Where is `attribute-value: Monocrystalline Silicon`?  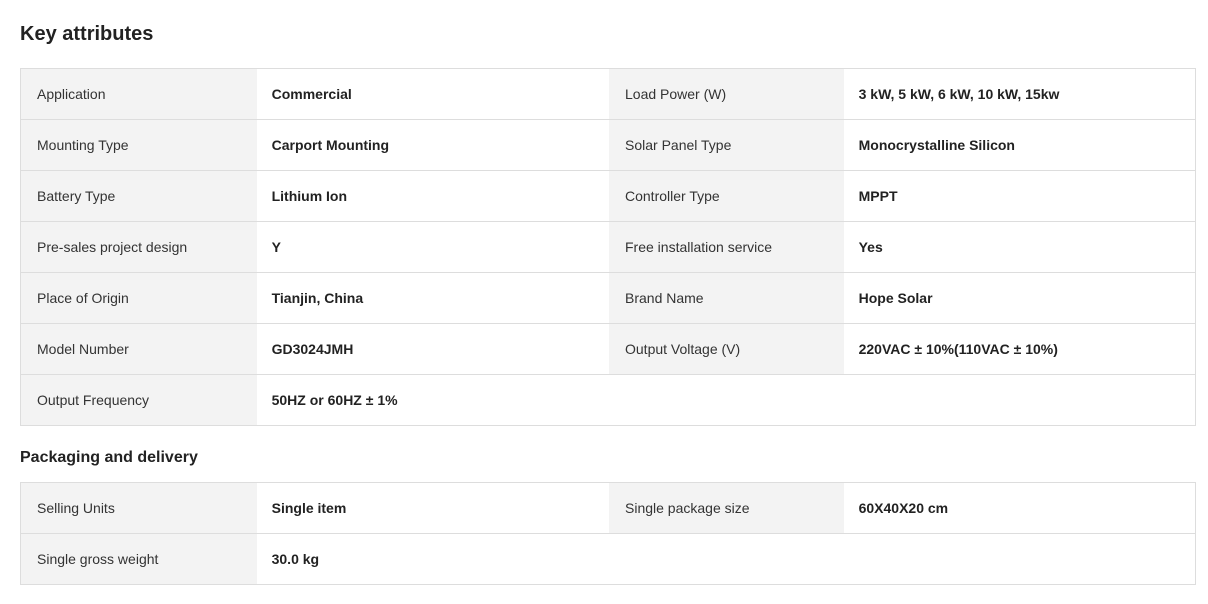
attribute-value: Monocrystalline Silicon is located at coordinates (1019, 145).